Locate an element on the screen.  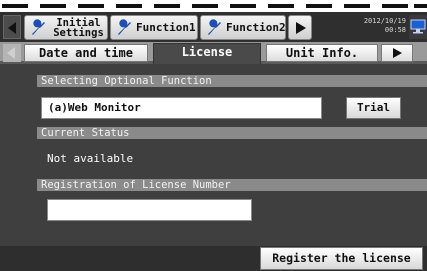
tab-unit-info: Unit Info. is located at coordinates (322, 53).